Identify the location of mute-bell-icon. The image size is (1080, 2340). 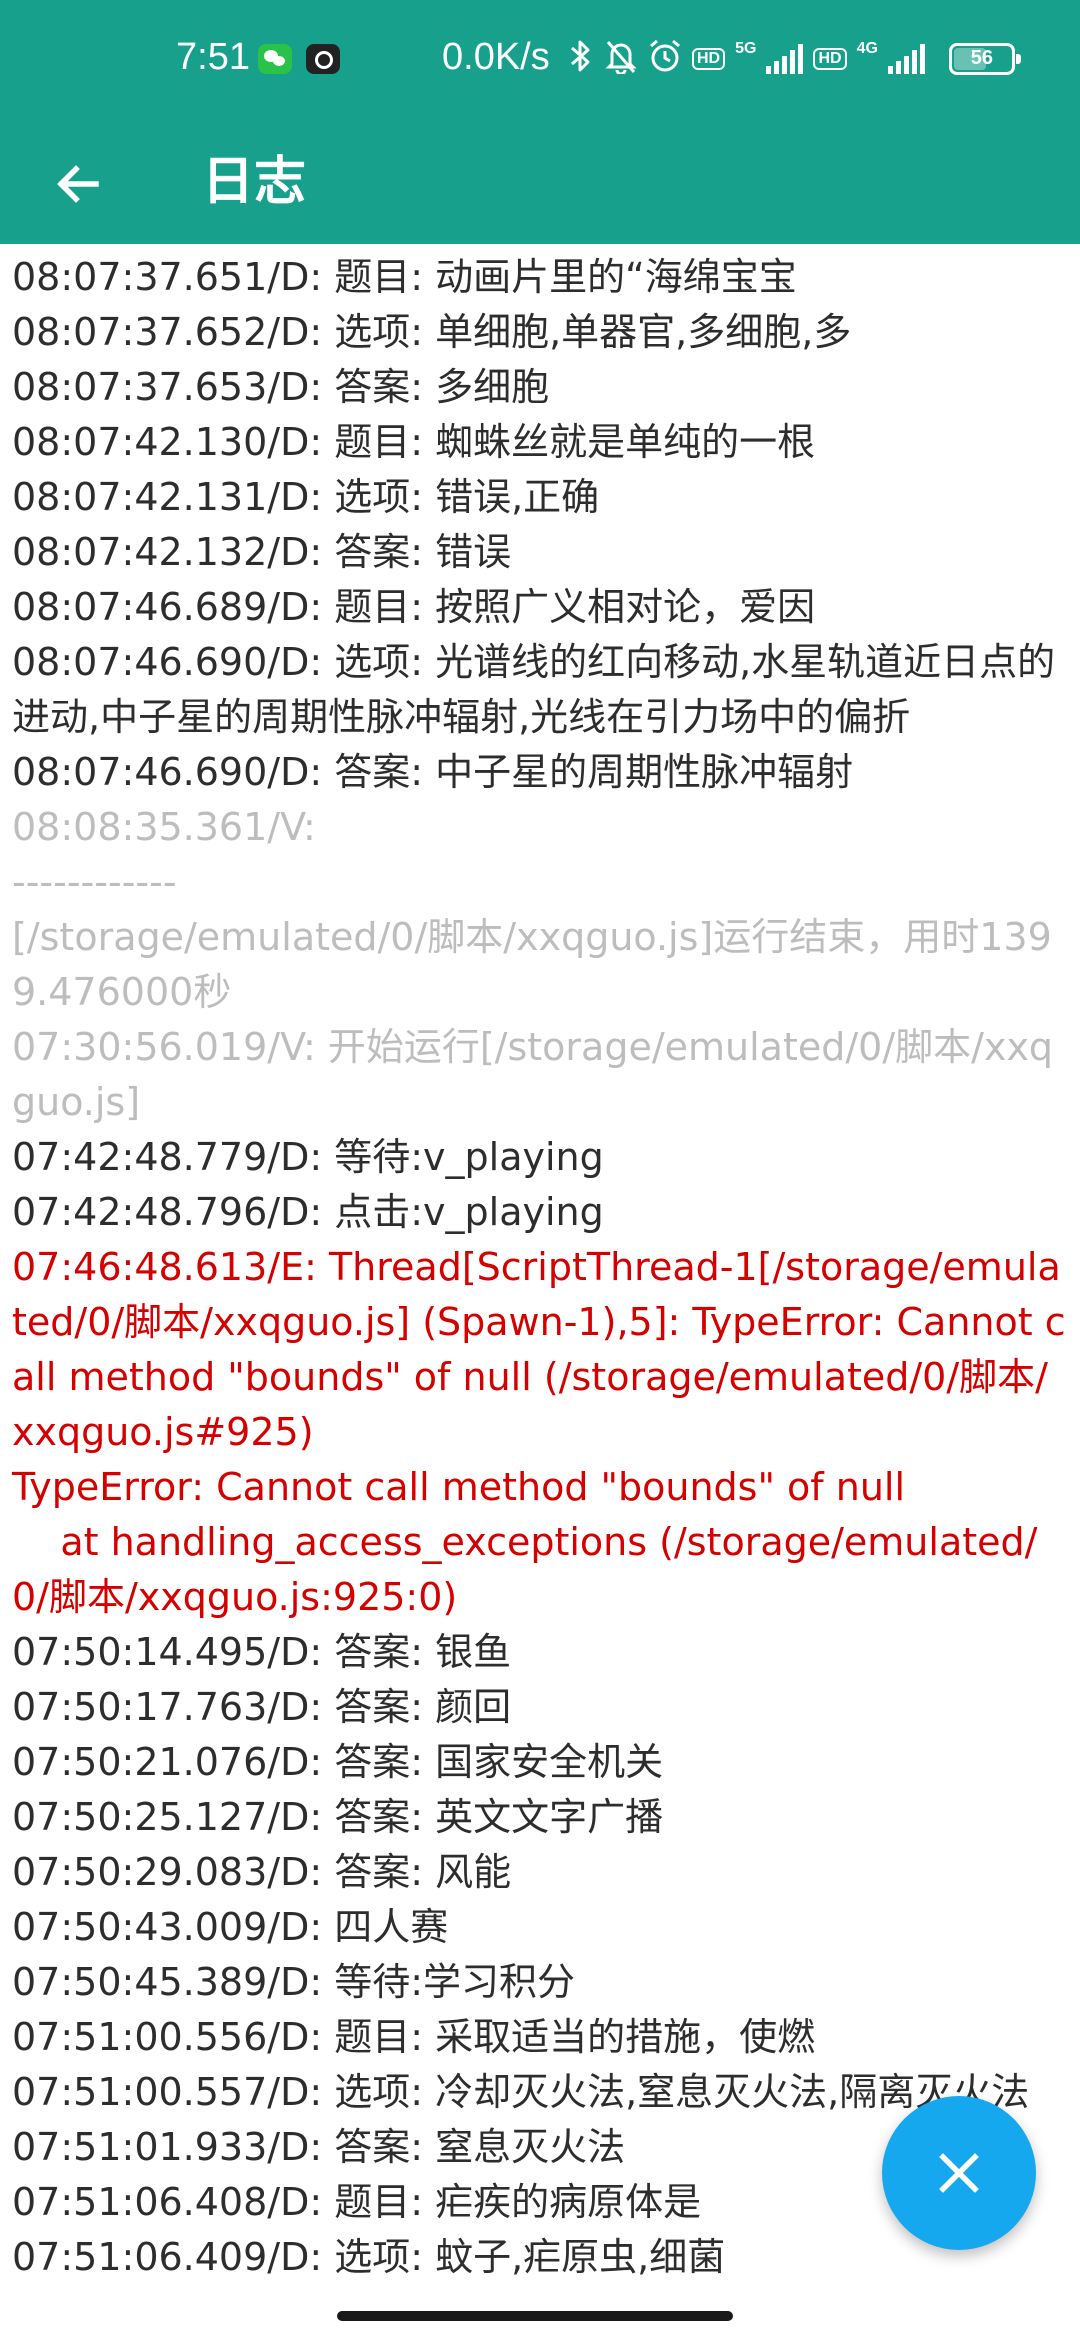
(621, 59).